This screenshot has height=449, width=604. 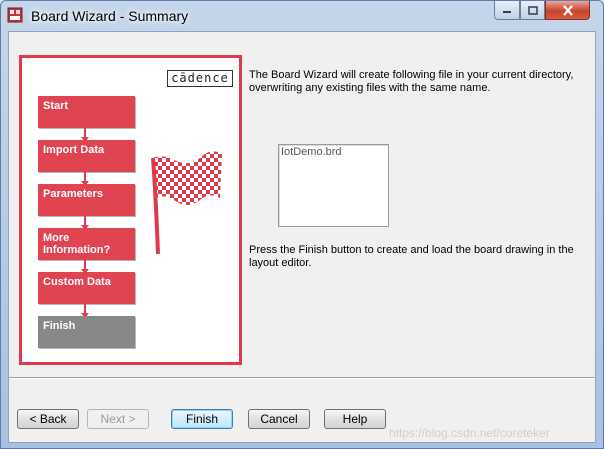 I want to click on title-bar: Board Wizard - Summary, so click(x=302, y=16).